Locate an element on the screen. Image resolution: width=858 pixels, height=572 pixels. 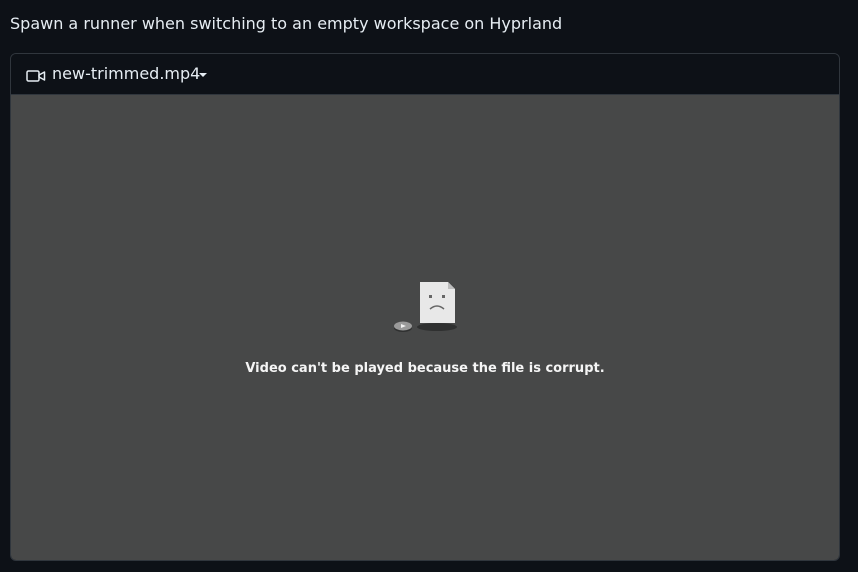
video-camera-icon is located at coordinates (36, 76).